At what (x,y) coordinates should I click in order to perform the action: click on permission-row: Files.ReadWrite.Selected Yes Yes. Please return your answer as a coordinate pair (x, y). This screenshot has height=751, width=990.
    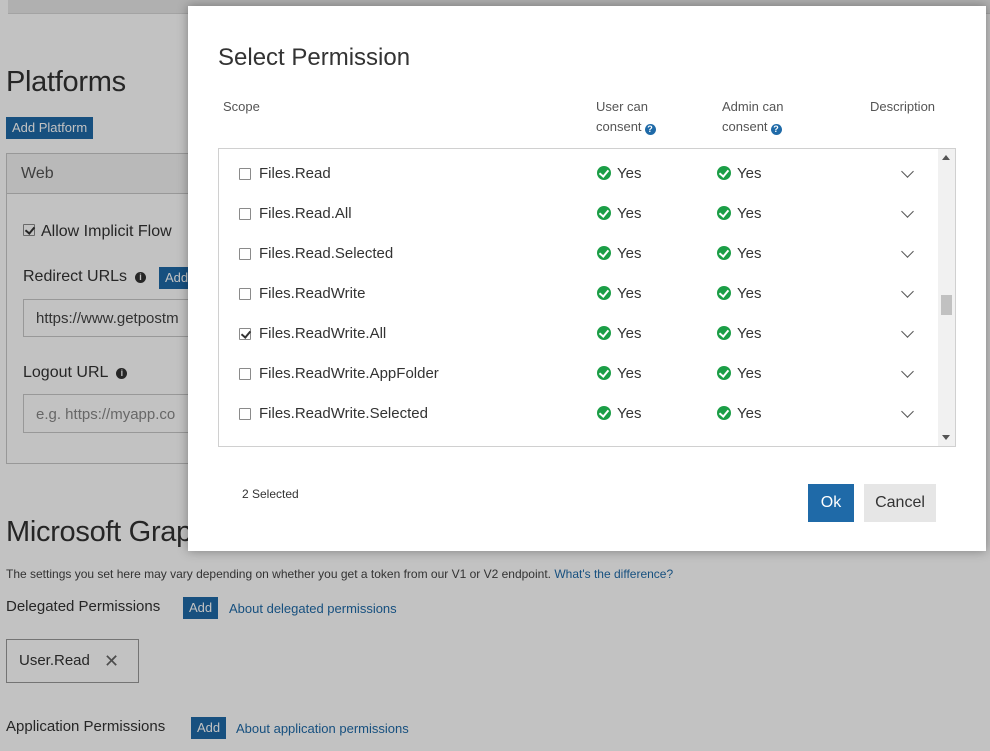
    Looking at the image, I should click on (579, 414).